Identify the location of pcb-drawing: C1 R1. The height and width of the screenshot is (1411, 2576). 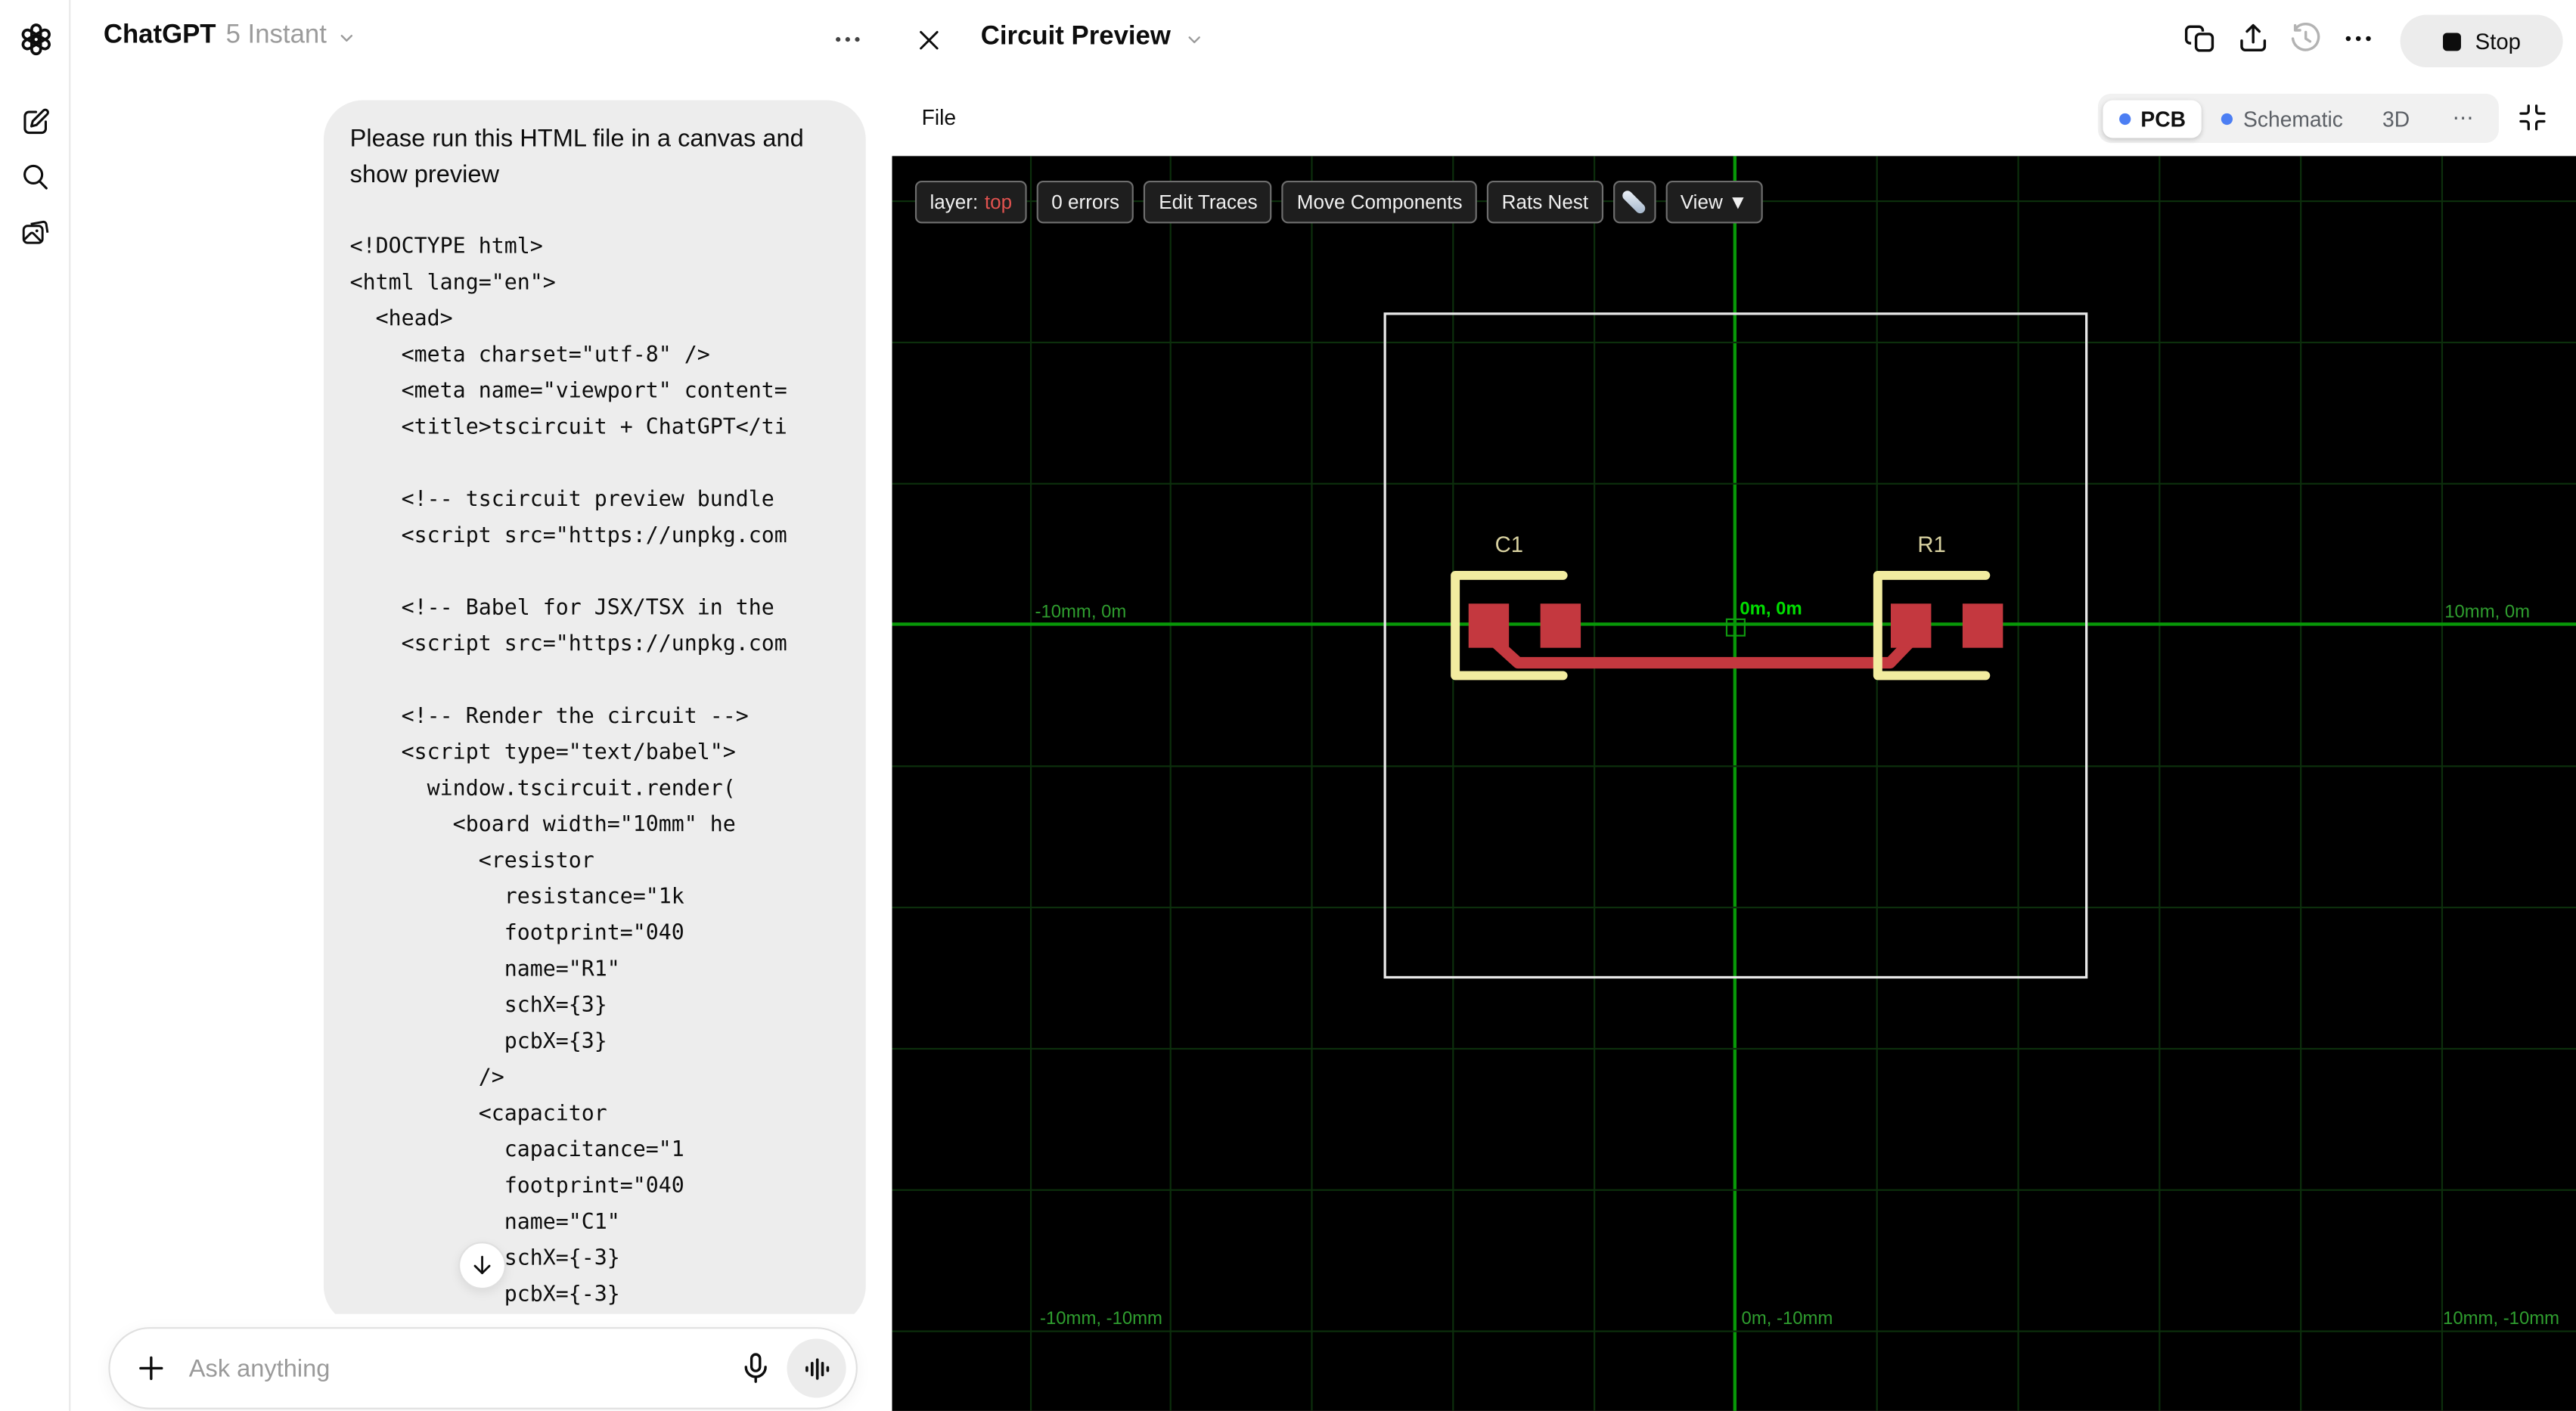
(1735, 645).